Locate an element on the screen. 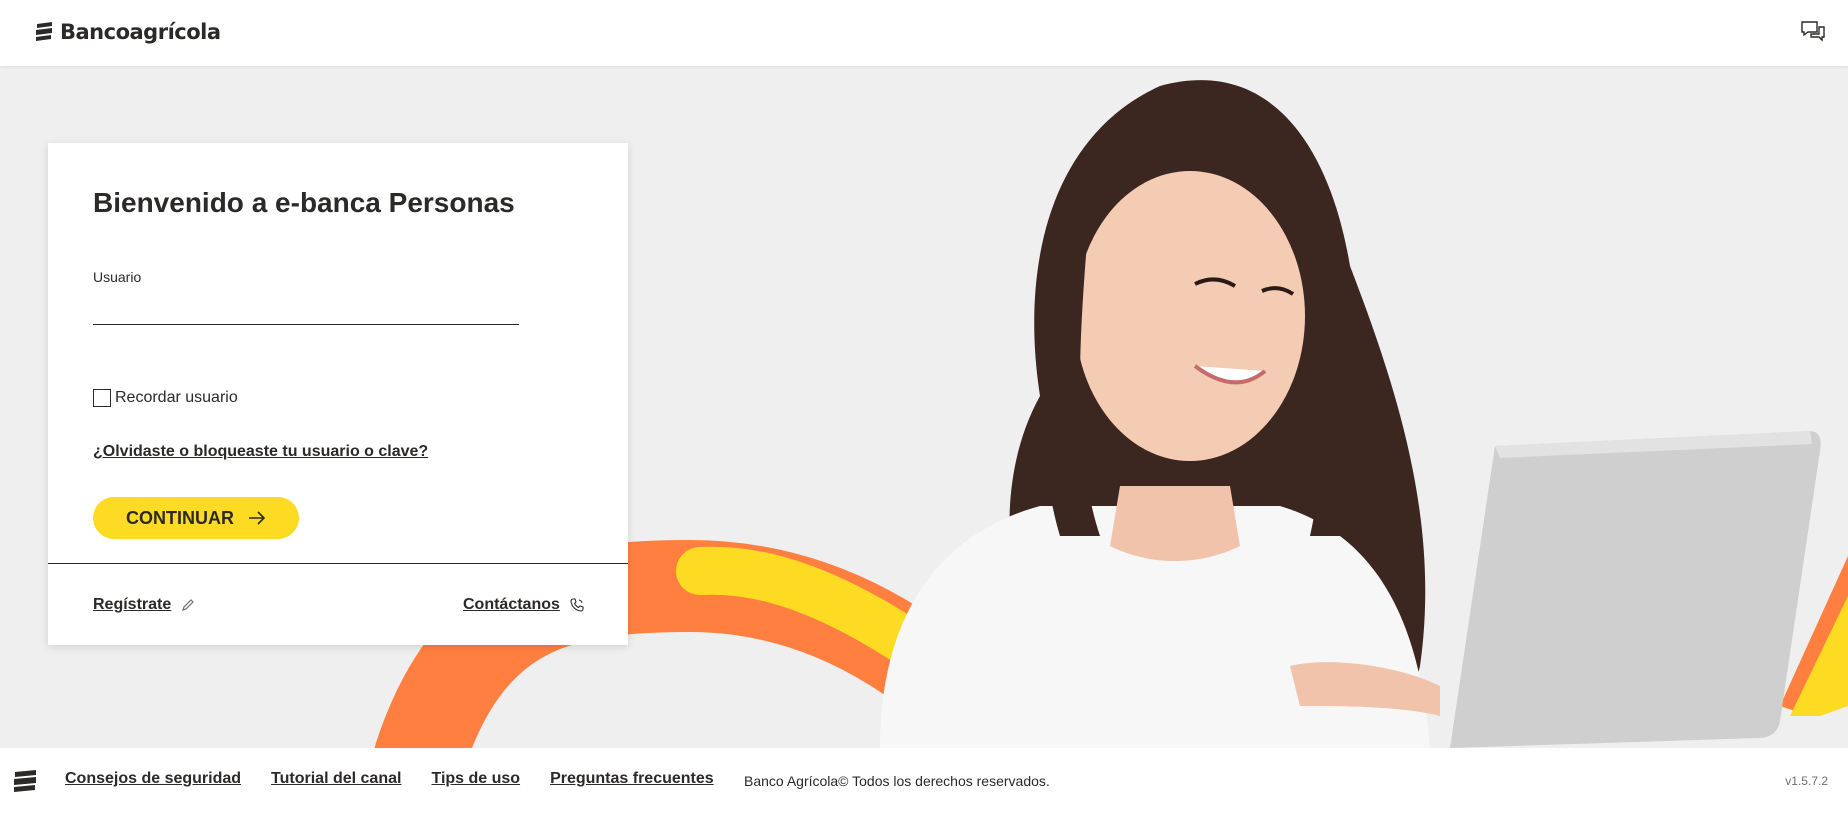 This screenshot has height=813, width=1848. footer-link-faq: Preguntas frecuentes is located at coordinates (632, 779).